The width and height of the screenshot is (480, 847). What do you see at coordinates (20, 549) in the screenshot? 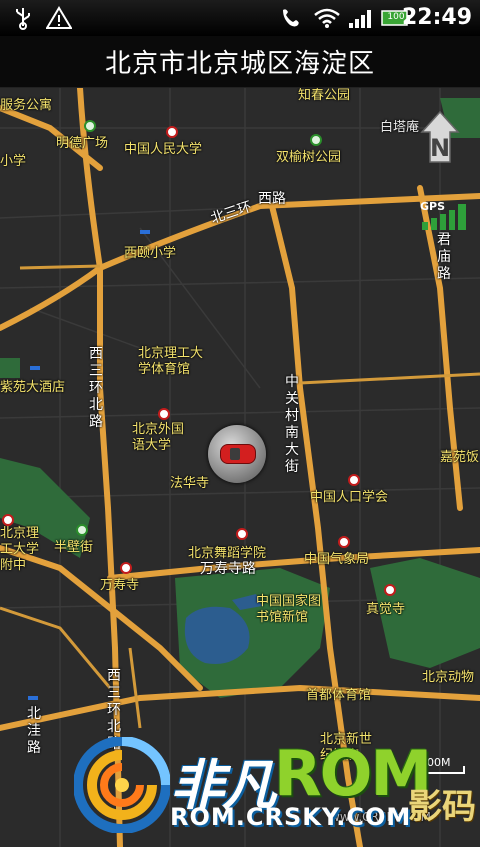
I see `place-label: 北京理工大学附中` at bounding box center [20, 549].